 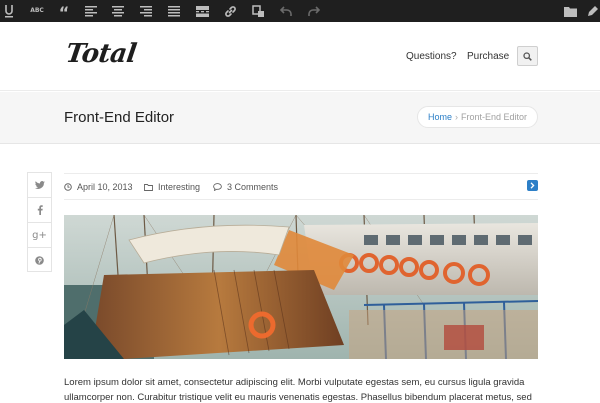 What do you see at coordinates (146, 11) in the screenshot?
I see `align-right-icon` at bounding box center [146, 11].